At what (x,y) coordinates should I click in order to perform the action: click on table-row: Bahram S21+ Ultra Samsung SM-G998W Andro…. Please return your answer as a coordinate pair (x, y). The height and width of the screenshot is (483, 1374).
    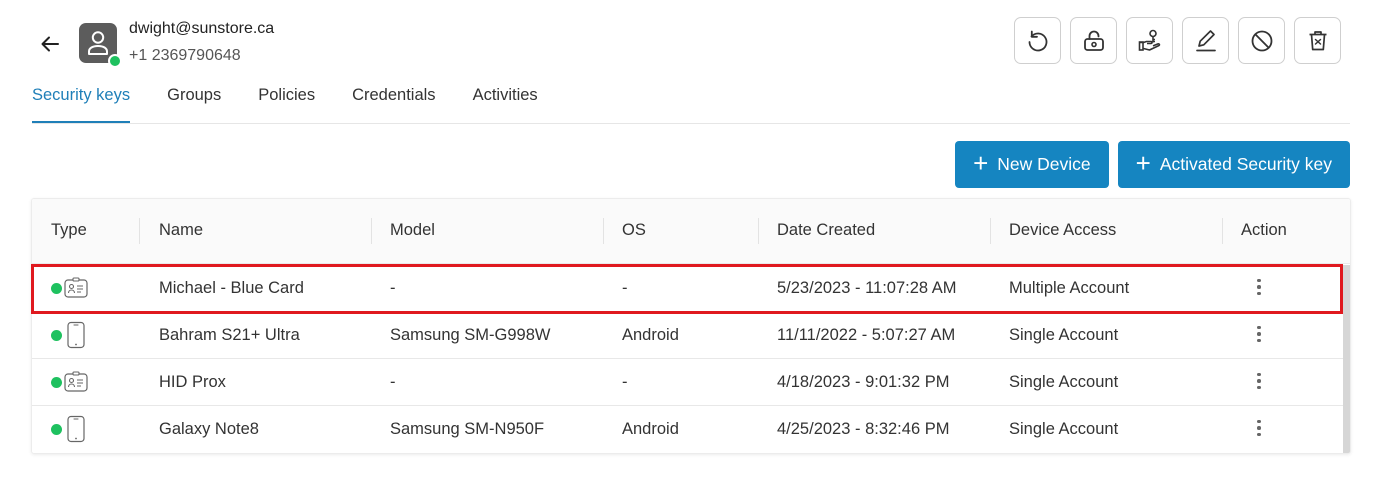
    Looking at the image, I should click on (691, 335).